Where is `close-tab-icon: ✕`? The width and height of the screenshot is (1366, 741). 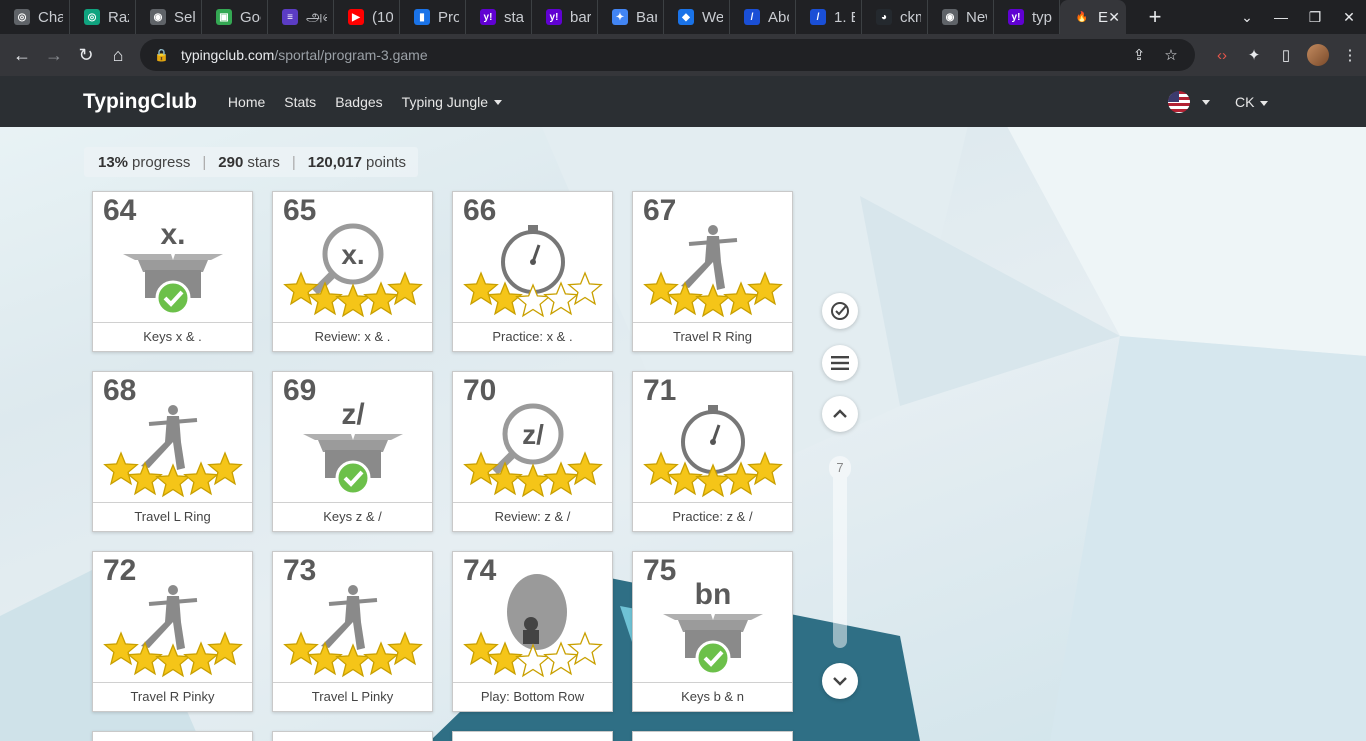 close-tab-icon: ✕ is located at coordinates (1114, 17).